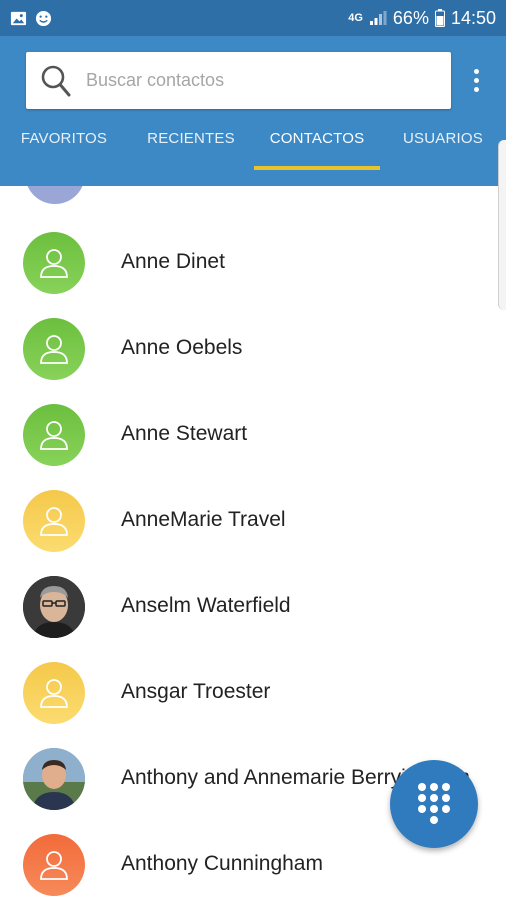 Image resolution: width=506 pixels, height=900 pixels. I want to click on contact-row: Anne Stewart, so click(253, 435).